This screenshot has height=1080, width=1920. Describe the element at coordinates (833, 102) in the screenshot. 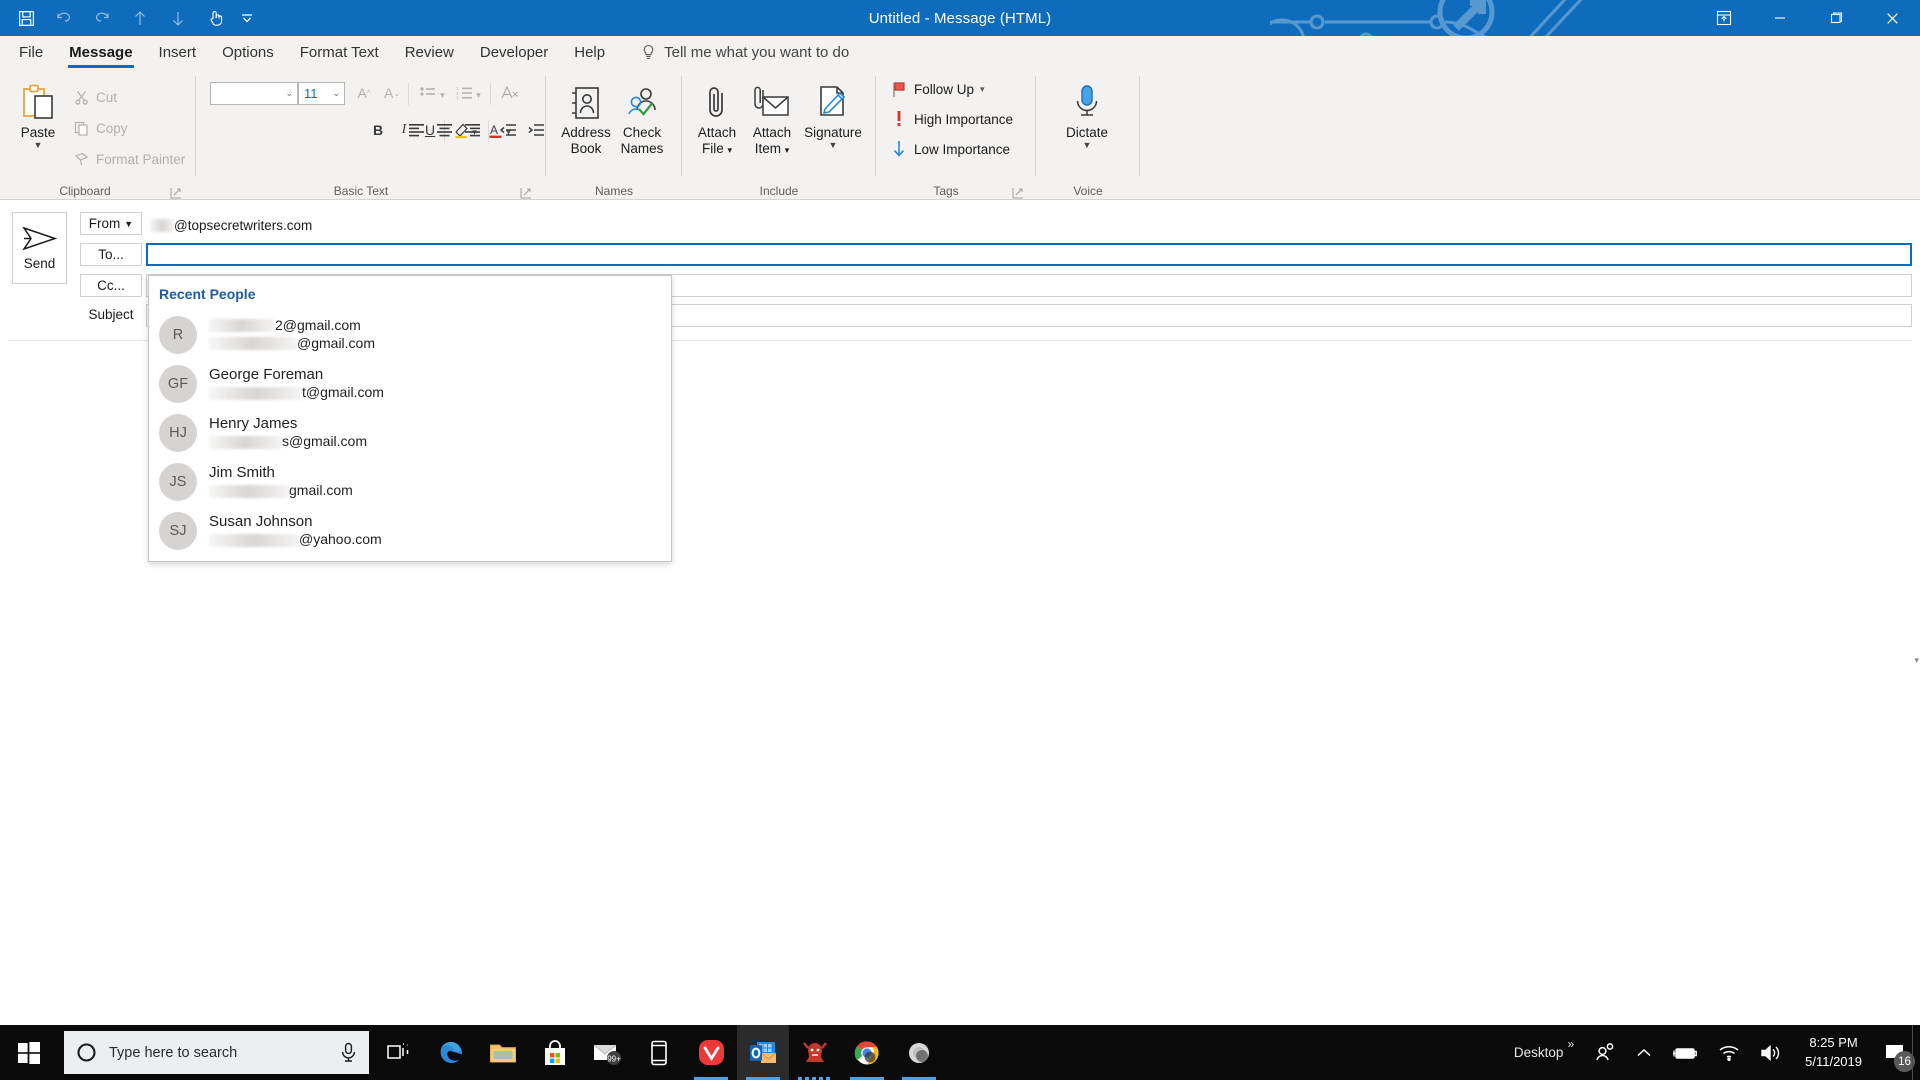

I see `signature-icon` at that location.